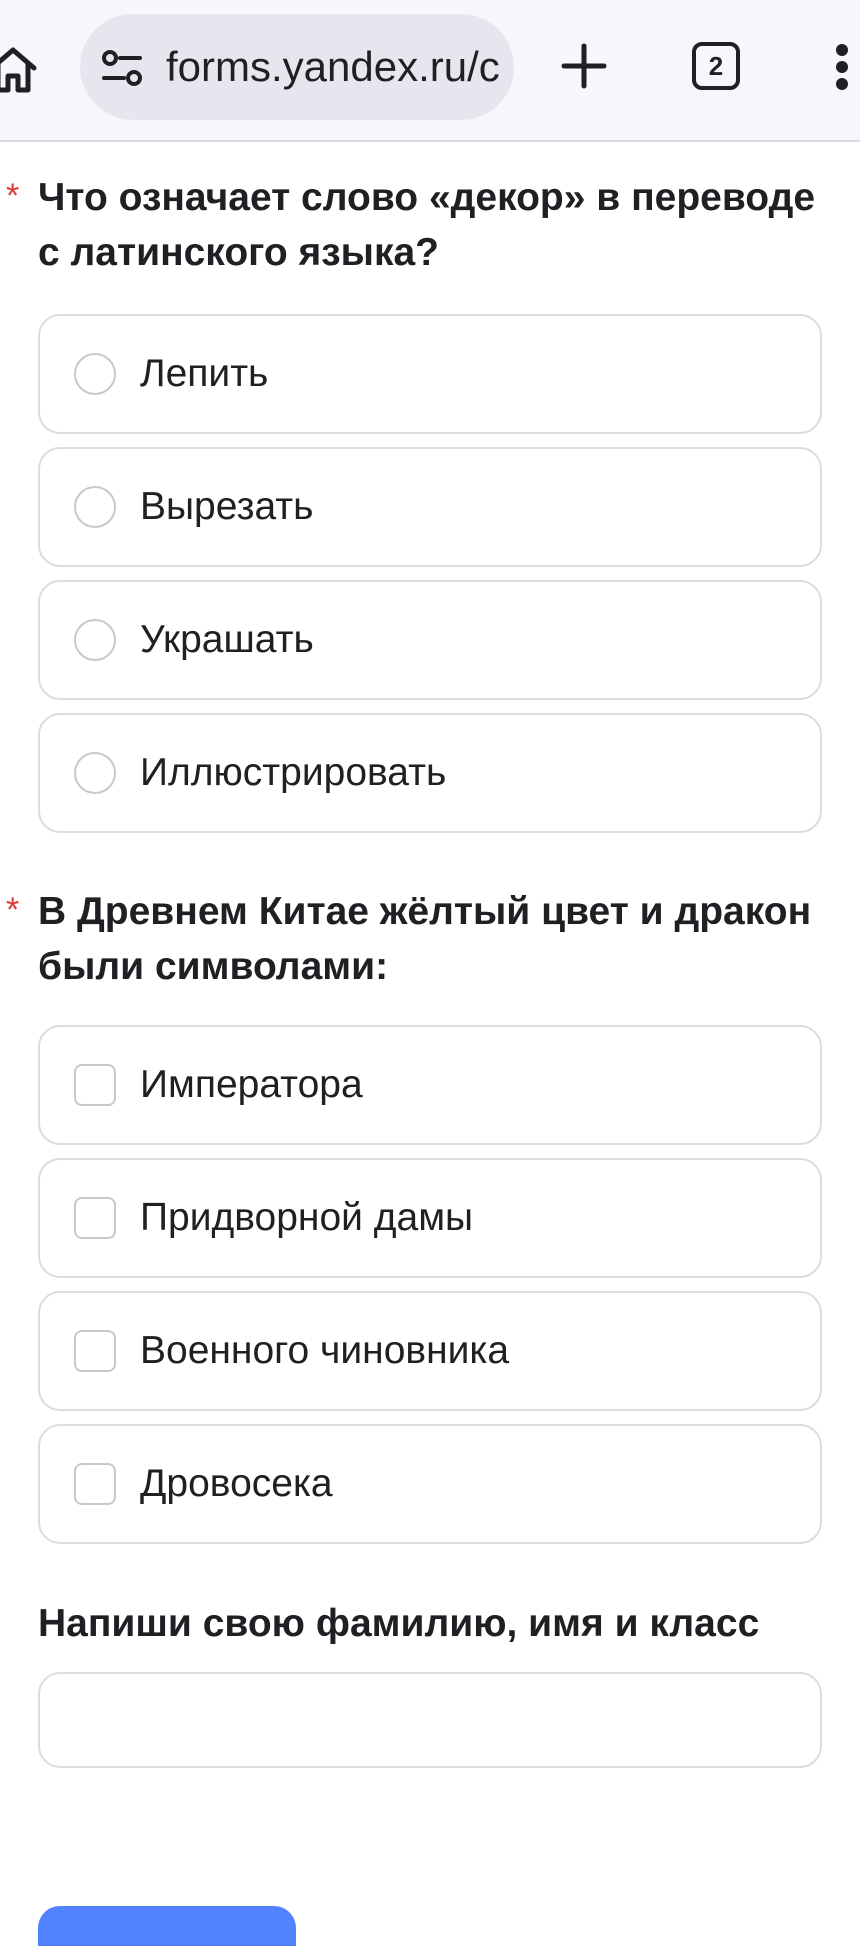 This screenshot has height=1946, width=860. I want to click on browser-toolbar: forms.yandex.ru/c 2, so click(430, 71).